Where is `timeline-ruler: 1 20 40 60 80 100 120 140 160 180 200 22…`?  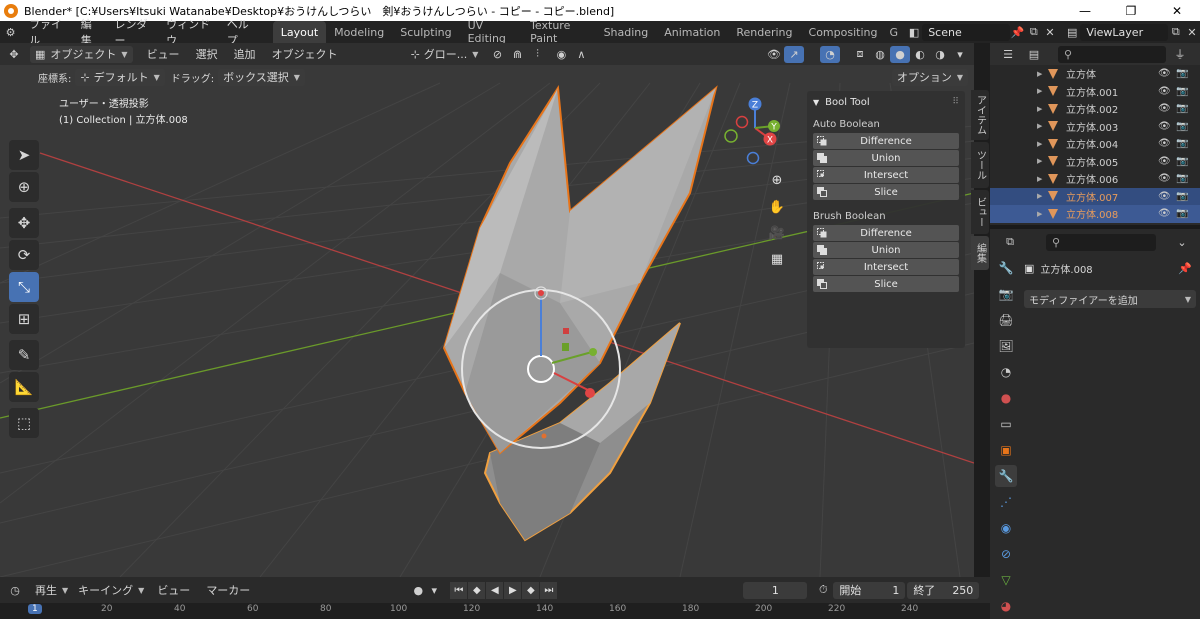 timeline-ruler: 1 20 40 60 80 100 120 140 160 180 200 22… is located at coordinates (495, 611).